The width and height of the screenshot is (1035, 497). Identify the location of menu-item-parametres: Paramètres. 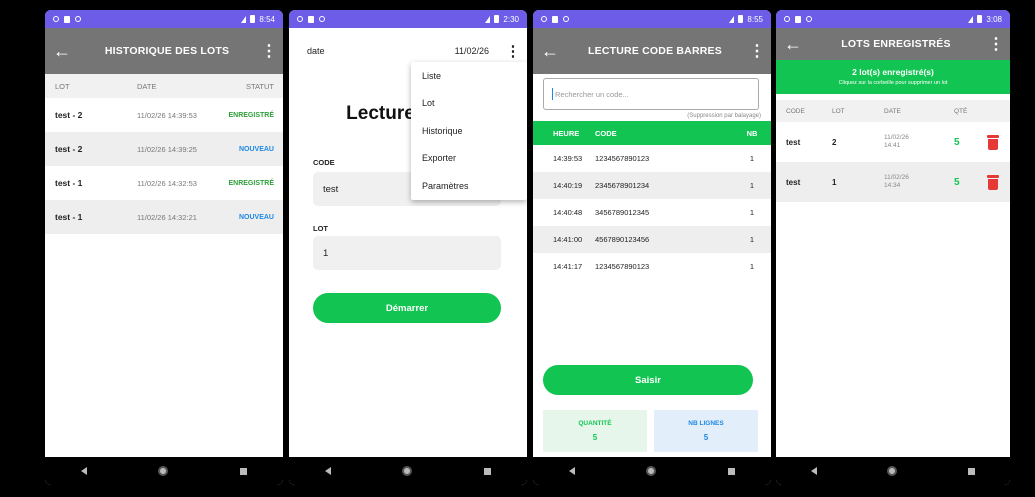
(469, 186).